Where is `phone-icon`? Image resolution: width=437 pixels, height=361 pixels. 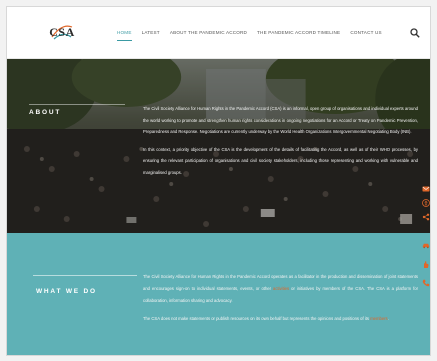 phone-icon is located at coordinates (426, 283).